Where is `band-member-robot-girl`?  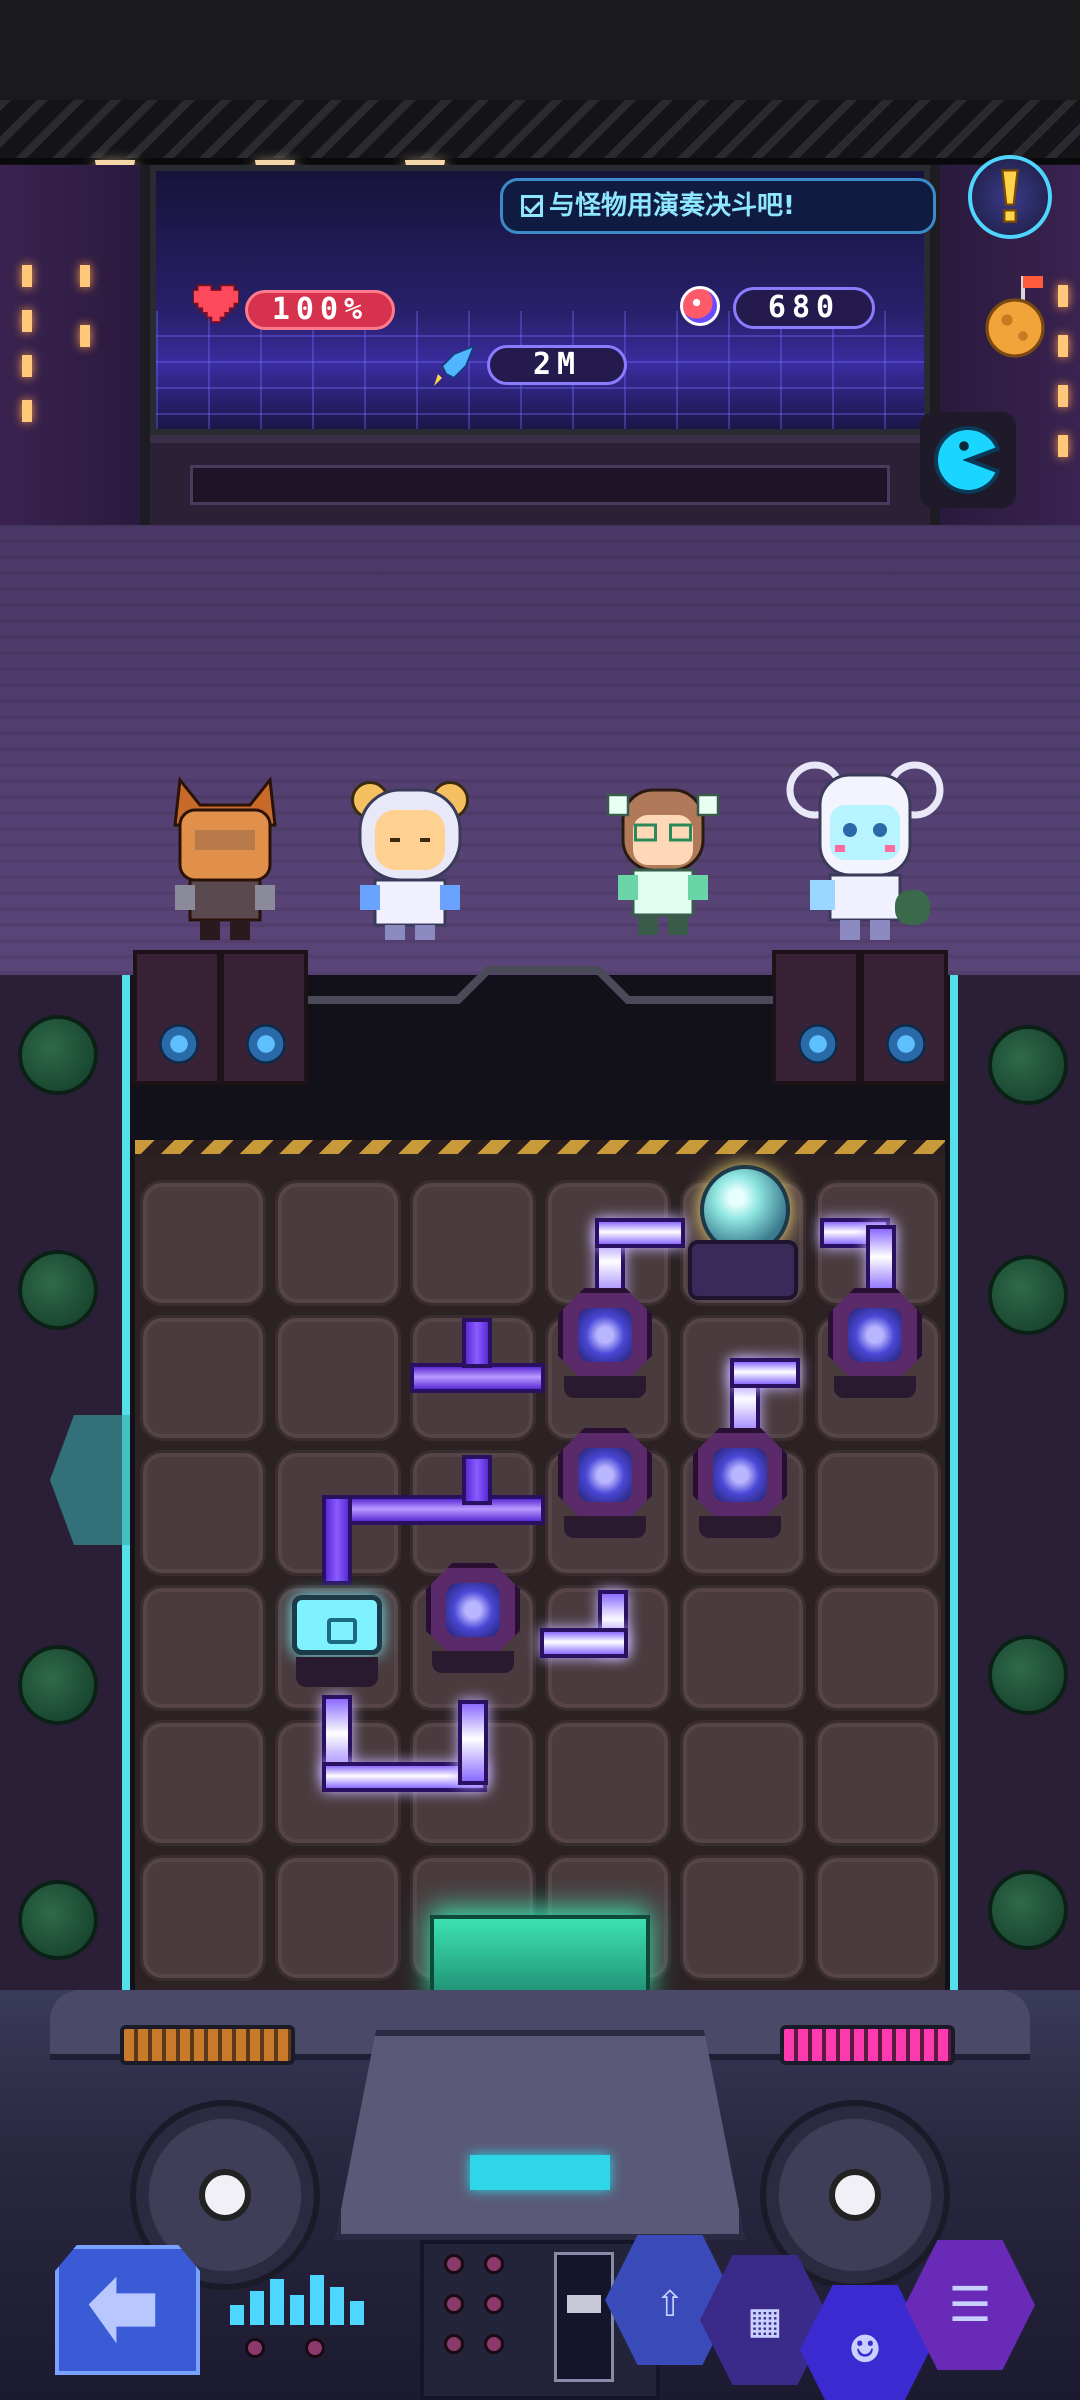 band-member-robot-girl is located at coordinates (865, 852).